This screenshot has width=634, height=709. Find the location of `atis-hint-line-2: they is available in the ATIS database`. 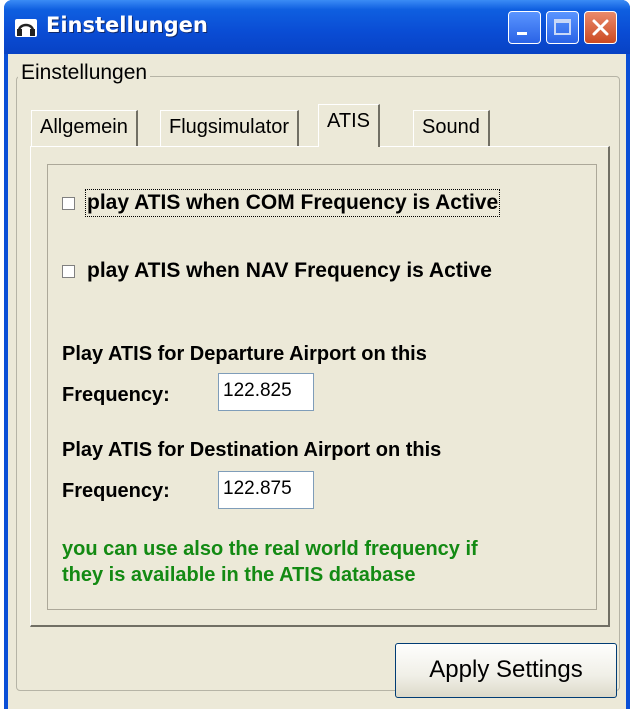

atis-hint-line-2: they is available in the ATIS database is located at coordinates (239, 575).